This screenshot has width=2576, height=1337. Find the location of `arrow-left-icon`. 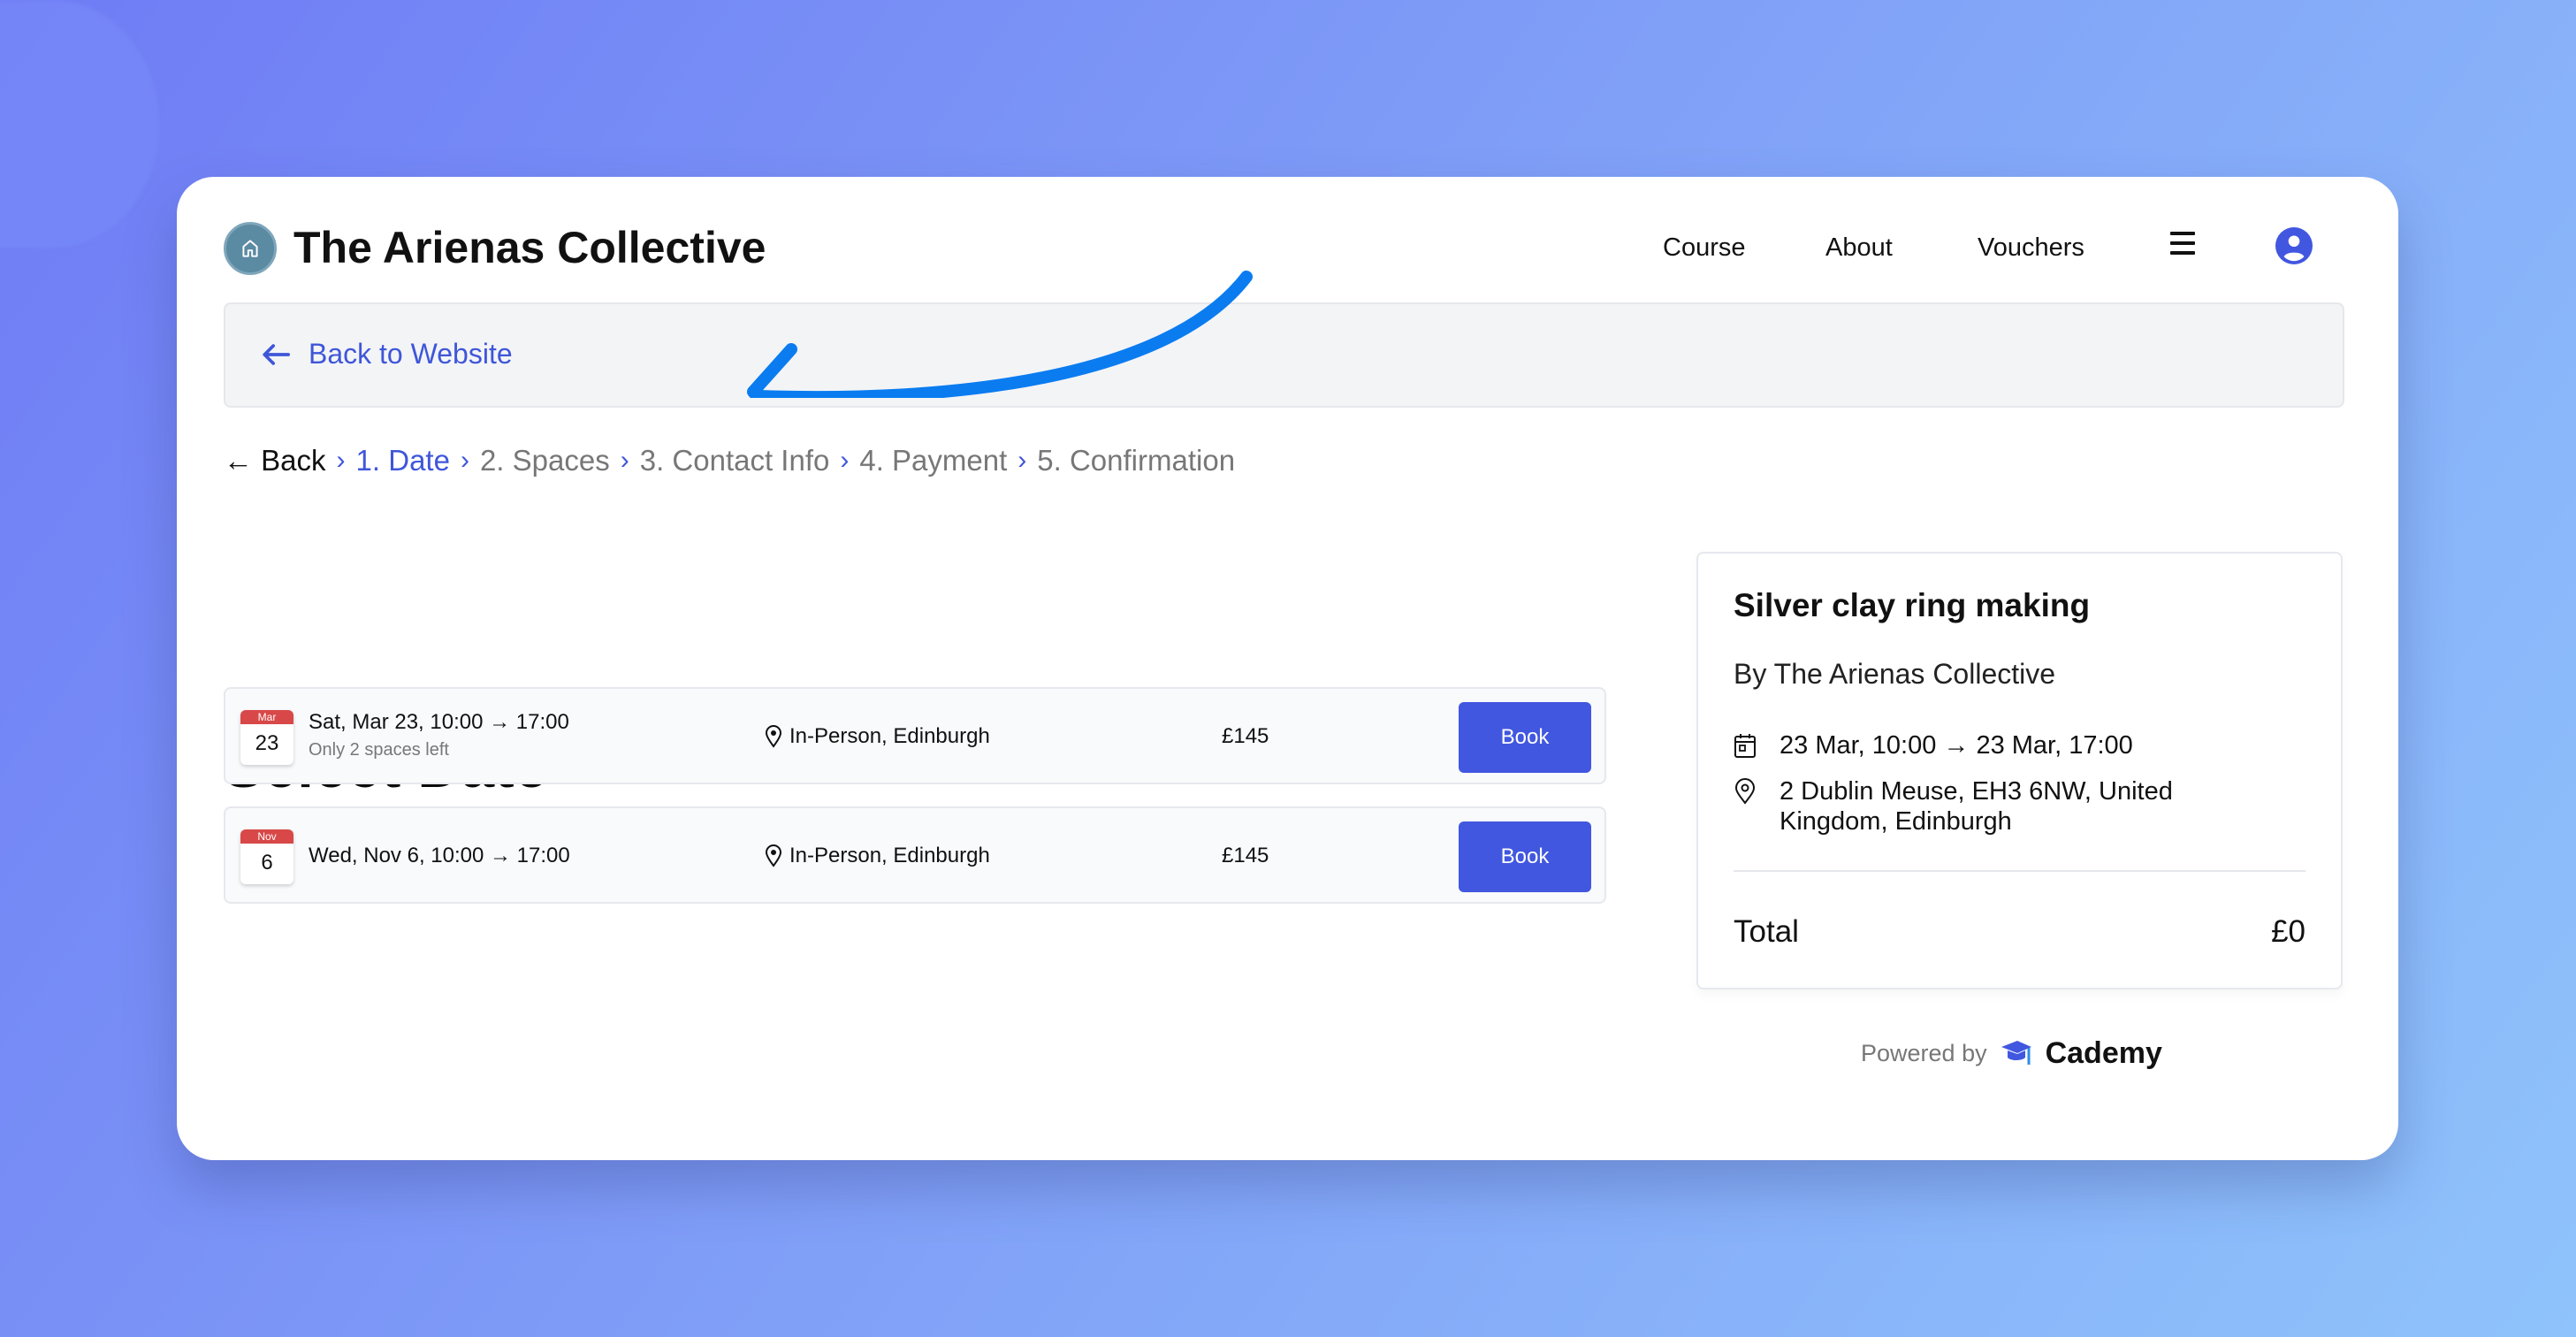

arrow-left-icon is located at coordinates (277, 354).